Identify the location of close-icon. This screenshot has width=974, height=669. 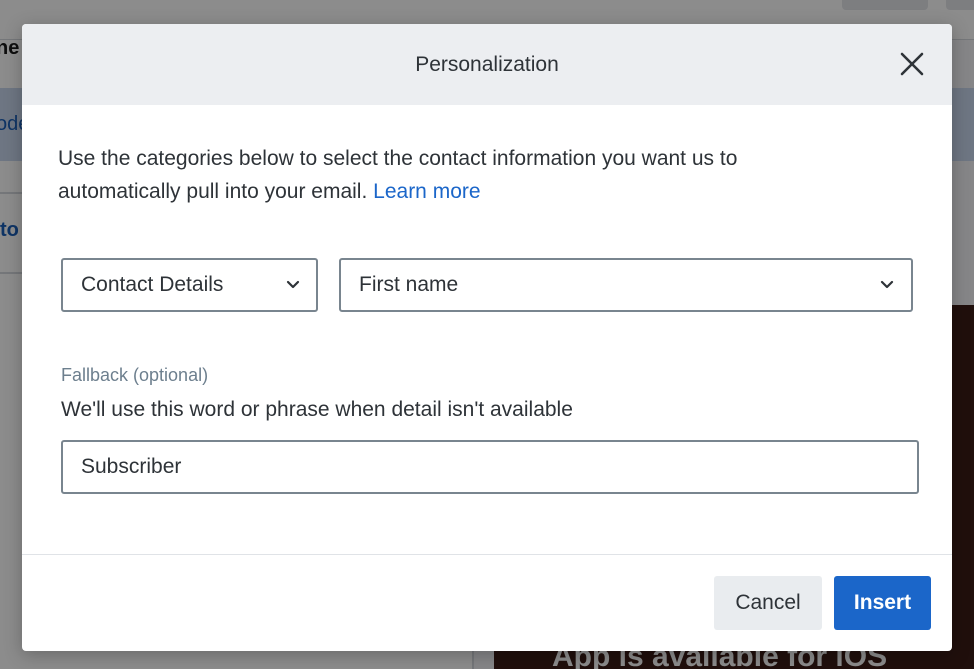
(912, 64).